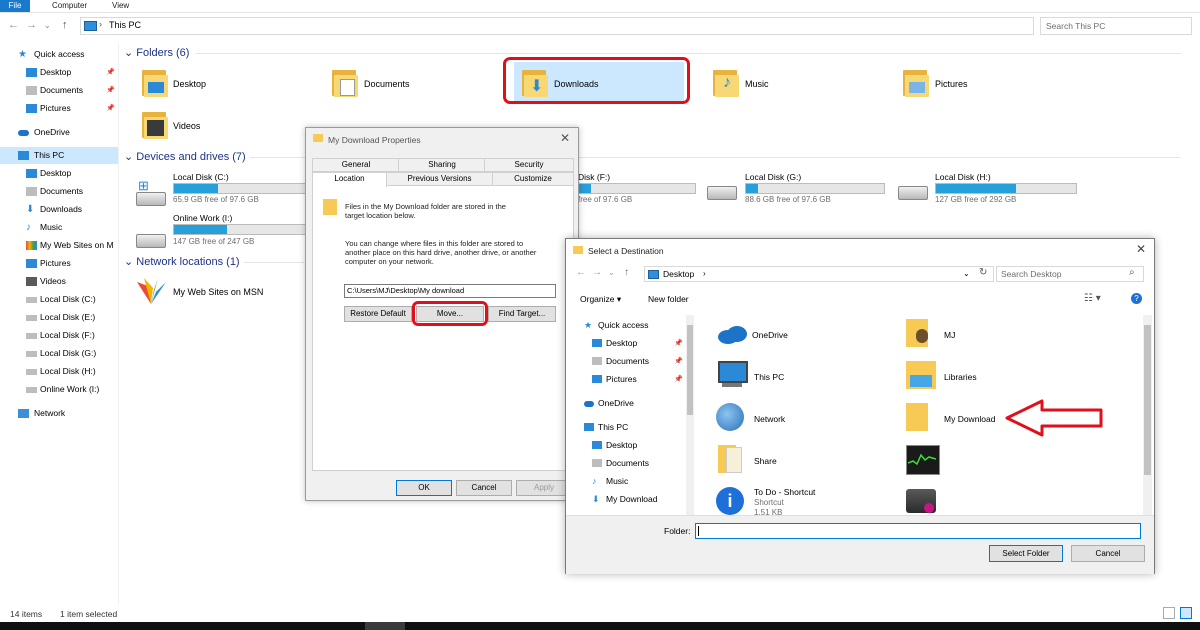 Image resolution: width=1200 pixels, height=630 pixels. I want to click on ok-button: OK, so click(424, 488).